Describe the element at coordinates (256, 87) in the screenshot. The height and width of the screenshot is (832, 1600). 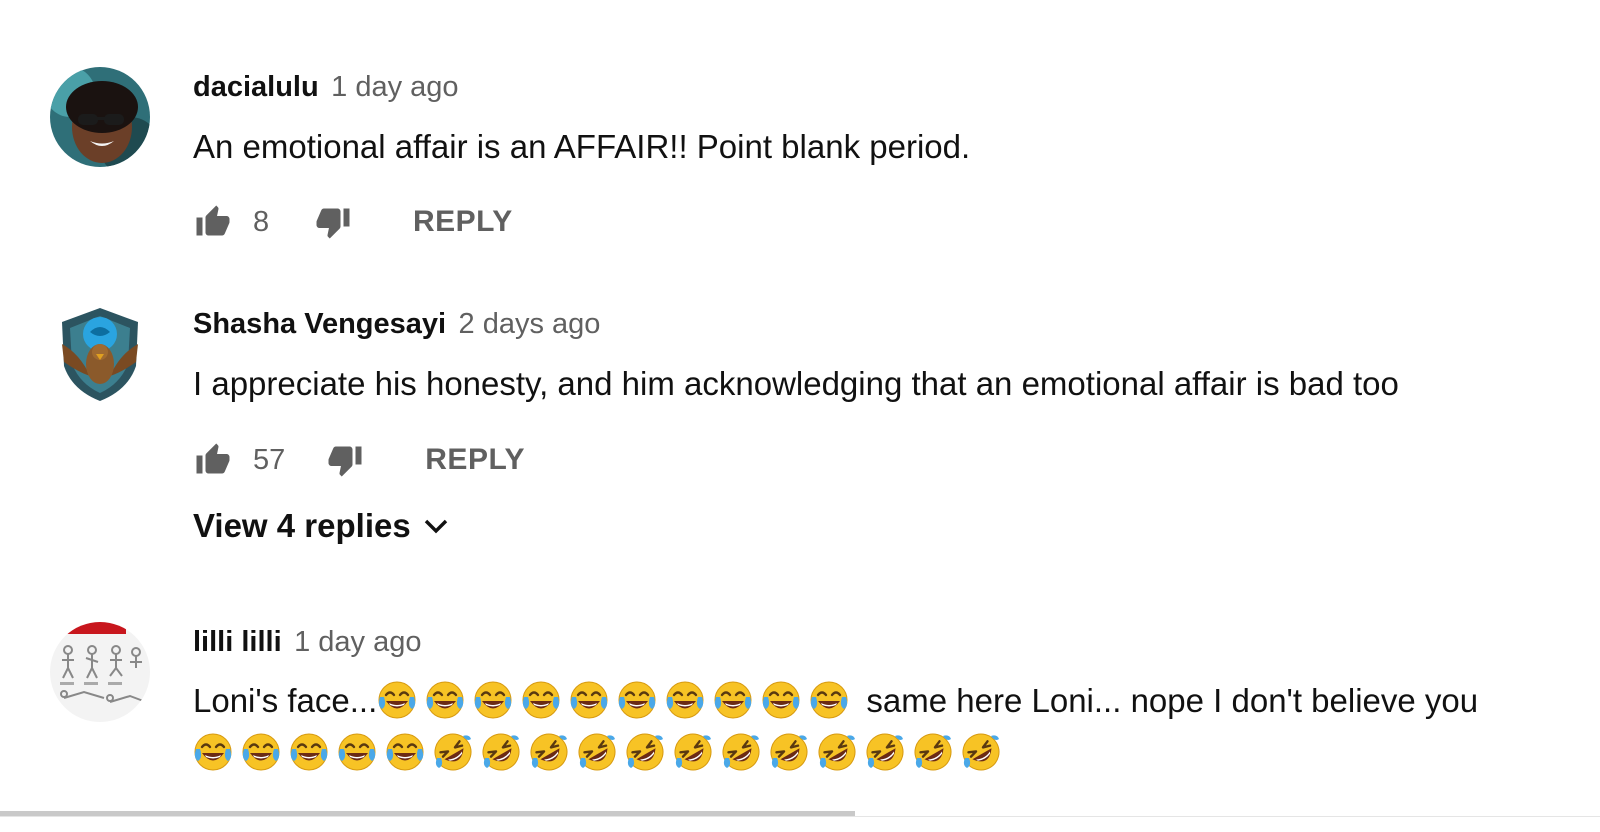
I see `comment-author: dacialulu` at that location.